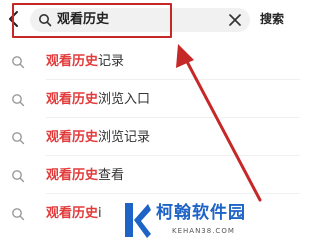 This screenshot has width=320, height=246. I want to click on suggestion-rest: 查看, so click(111, 175).